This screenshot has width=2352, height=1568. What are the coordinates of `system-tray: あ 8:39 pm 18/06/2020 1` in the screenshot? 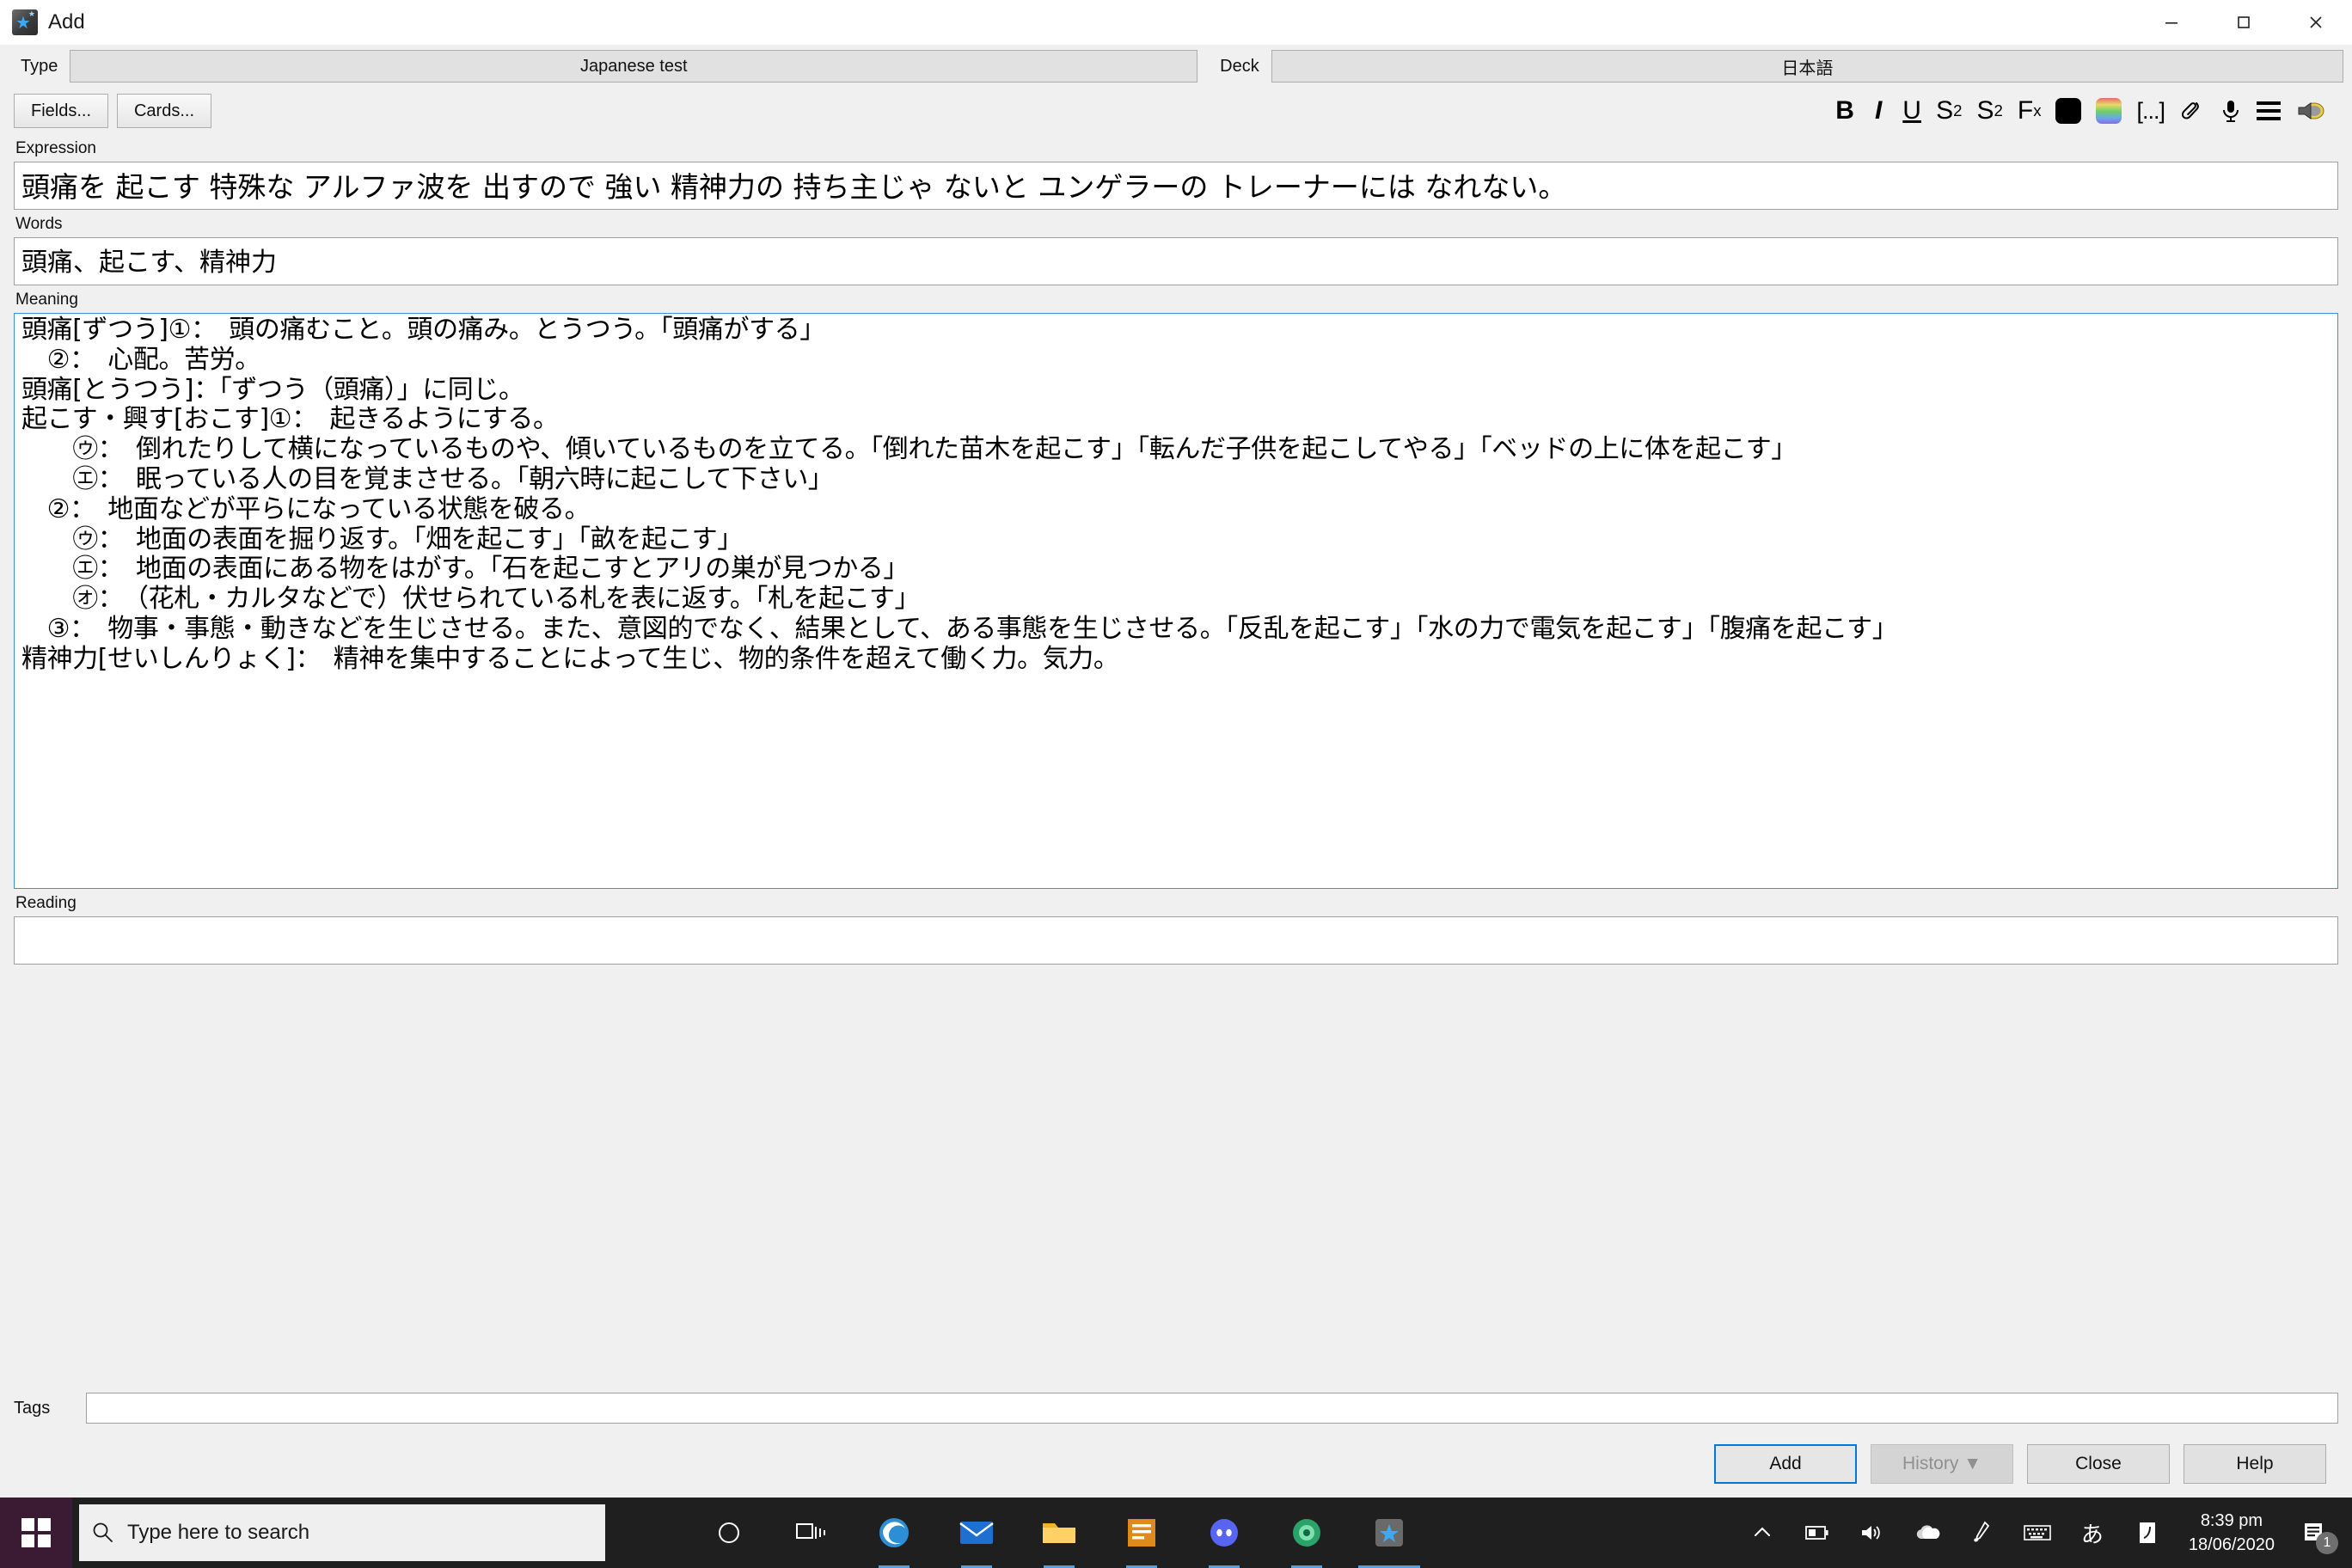 It's located at (2043, 1533).